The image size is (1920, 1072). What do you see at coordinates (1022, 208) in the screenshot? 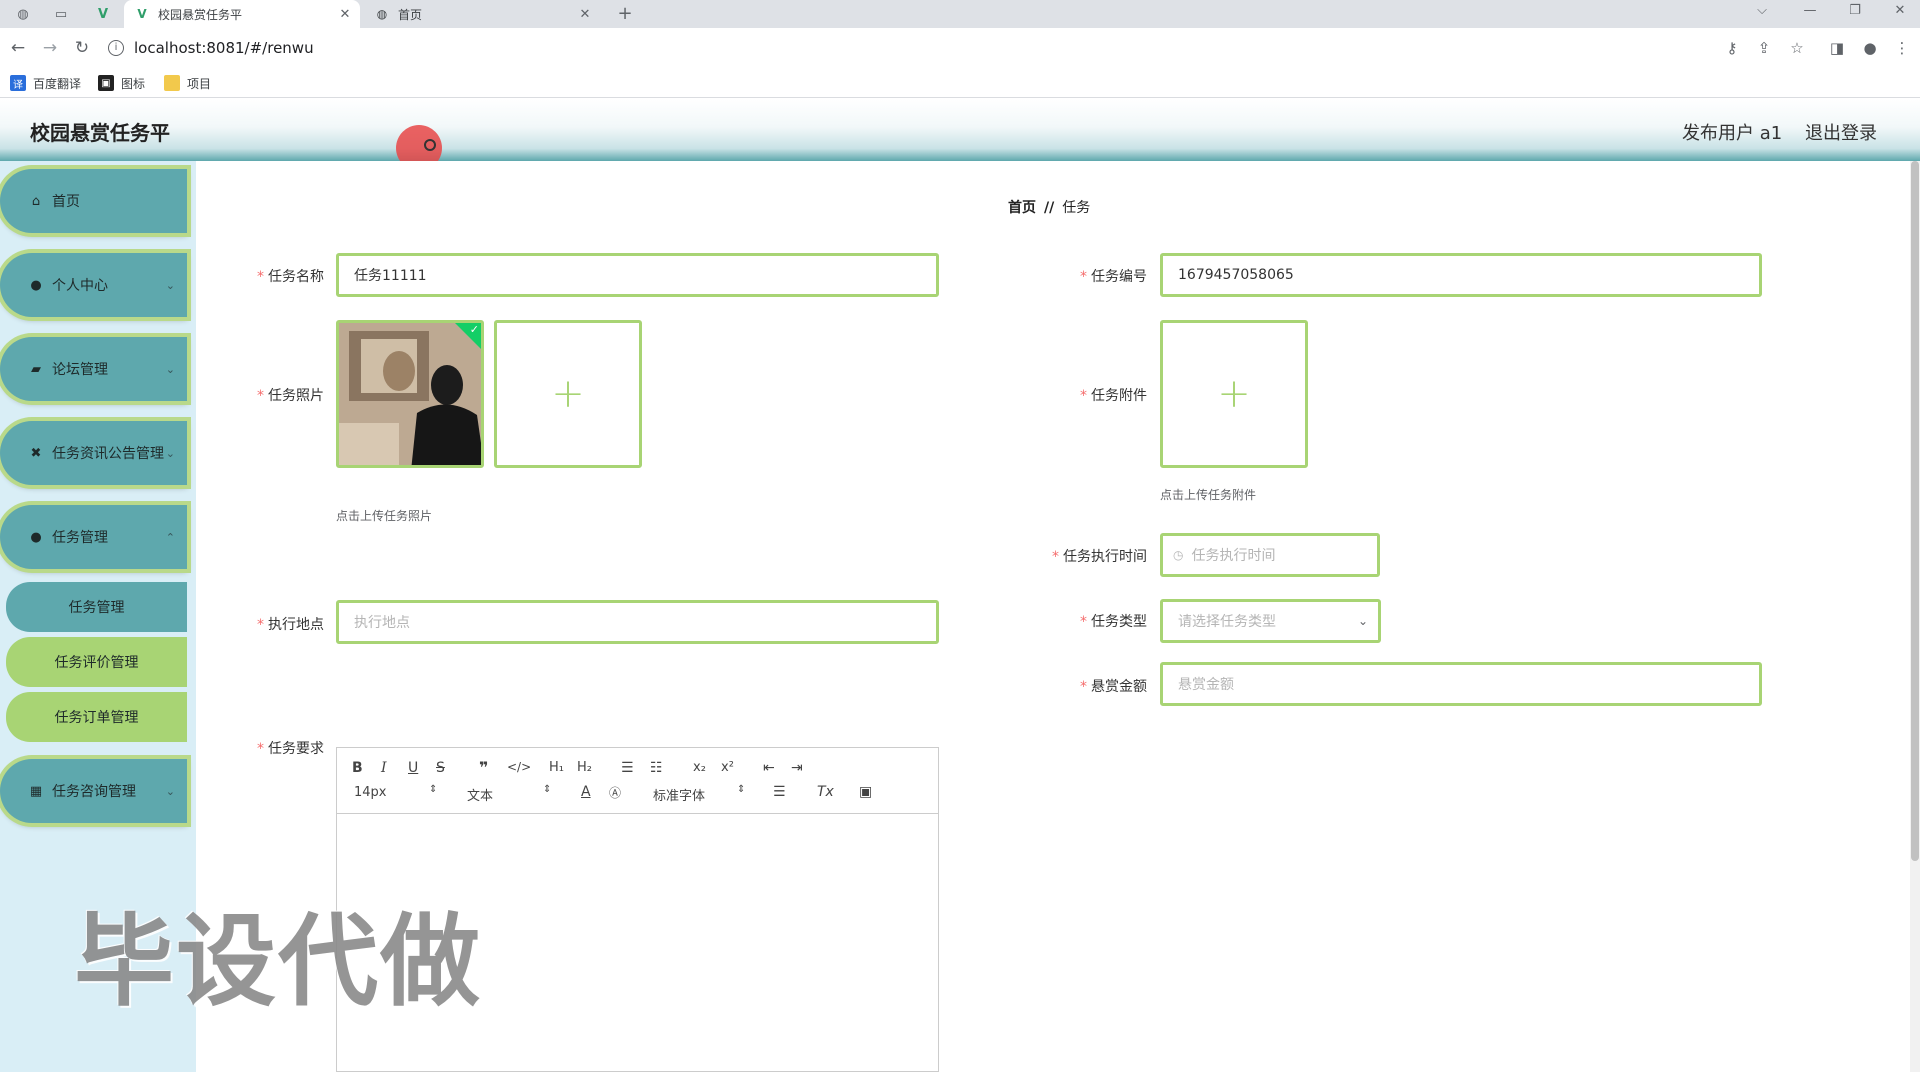
I see `breadcrumb-home: 首页` at bounding box center [1022, 208].